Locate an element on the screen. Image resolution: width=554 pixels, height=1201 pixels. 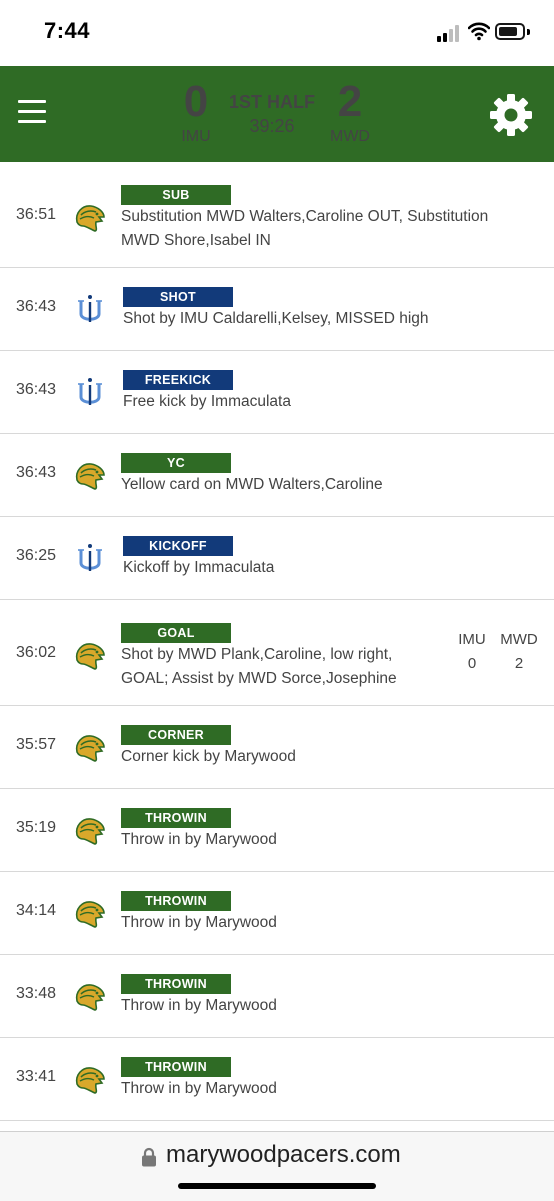
home-indicator is located at coordinates (277, 1186).